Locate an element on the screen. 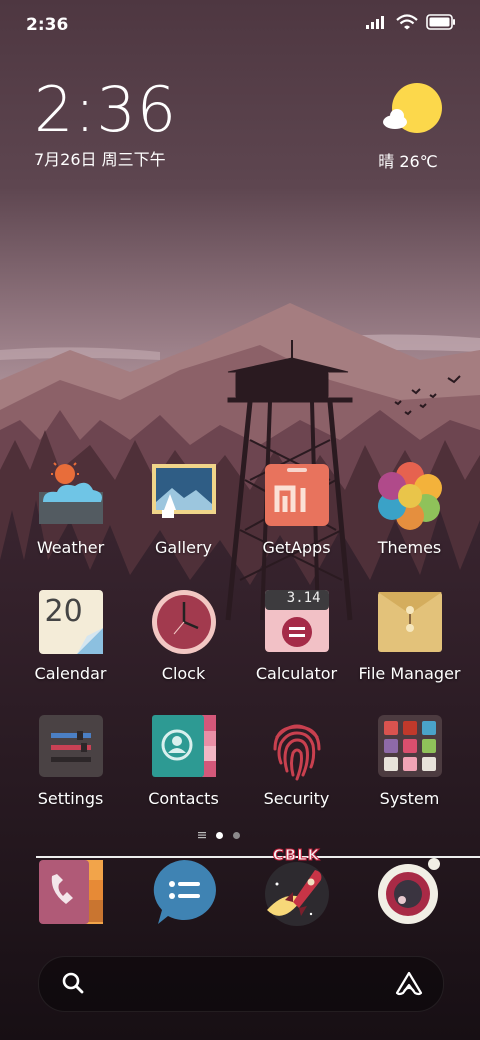 This screenshot has width=480, height=1040. app-clock: Clock is located at coordinates (183, 635).